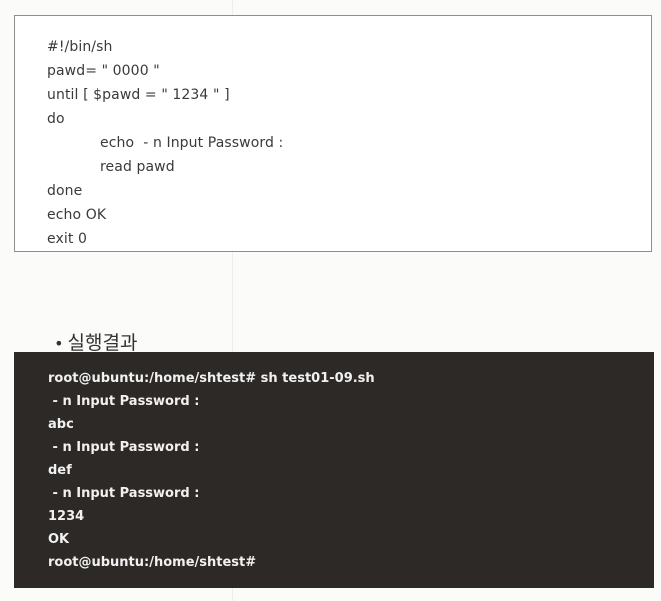 The width and height of the screenshot is (661, 601). I want to click on terminal-line-final-prompt: root@ubuntu:/home/shtest#, so click(152, 562).